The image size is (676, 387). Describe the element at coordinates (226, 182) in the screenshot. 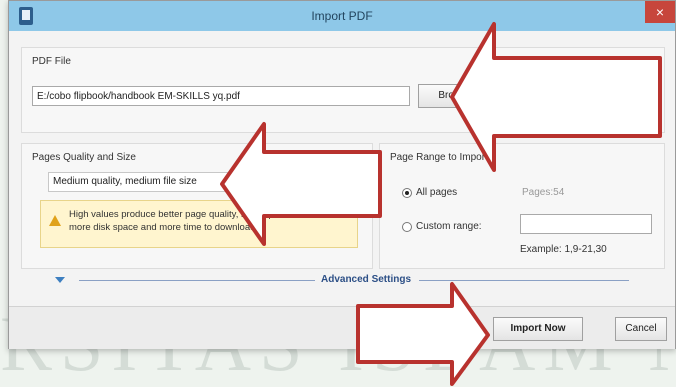

I see `chevron-down-icon: ▼` at that location.